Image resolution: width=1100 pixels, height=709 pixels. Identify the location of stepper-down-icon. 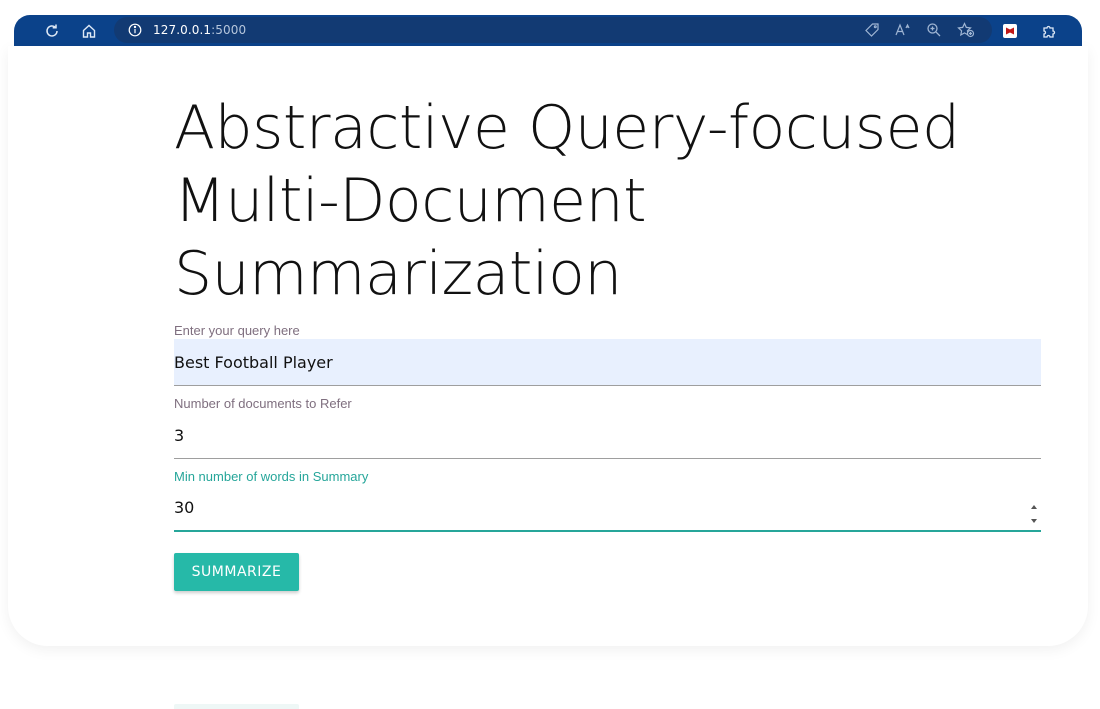
(1034, 521).